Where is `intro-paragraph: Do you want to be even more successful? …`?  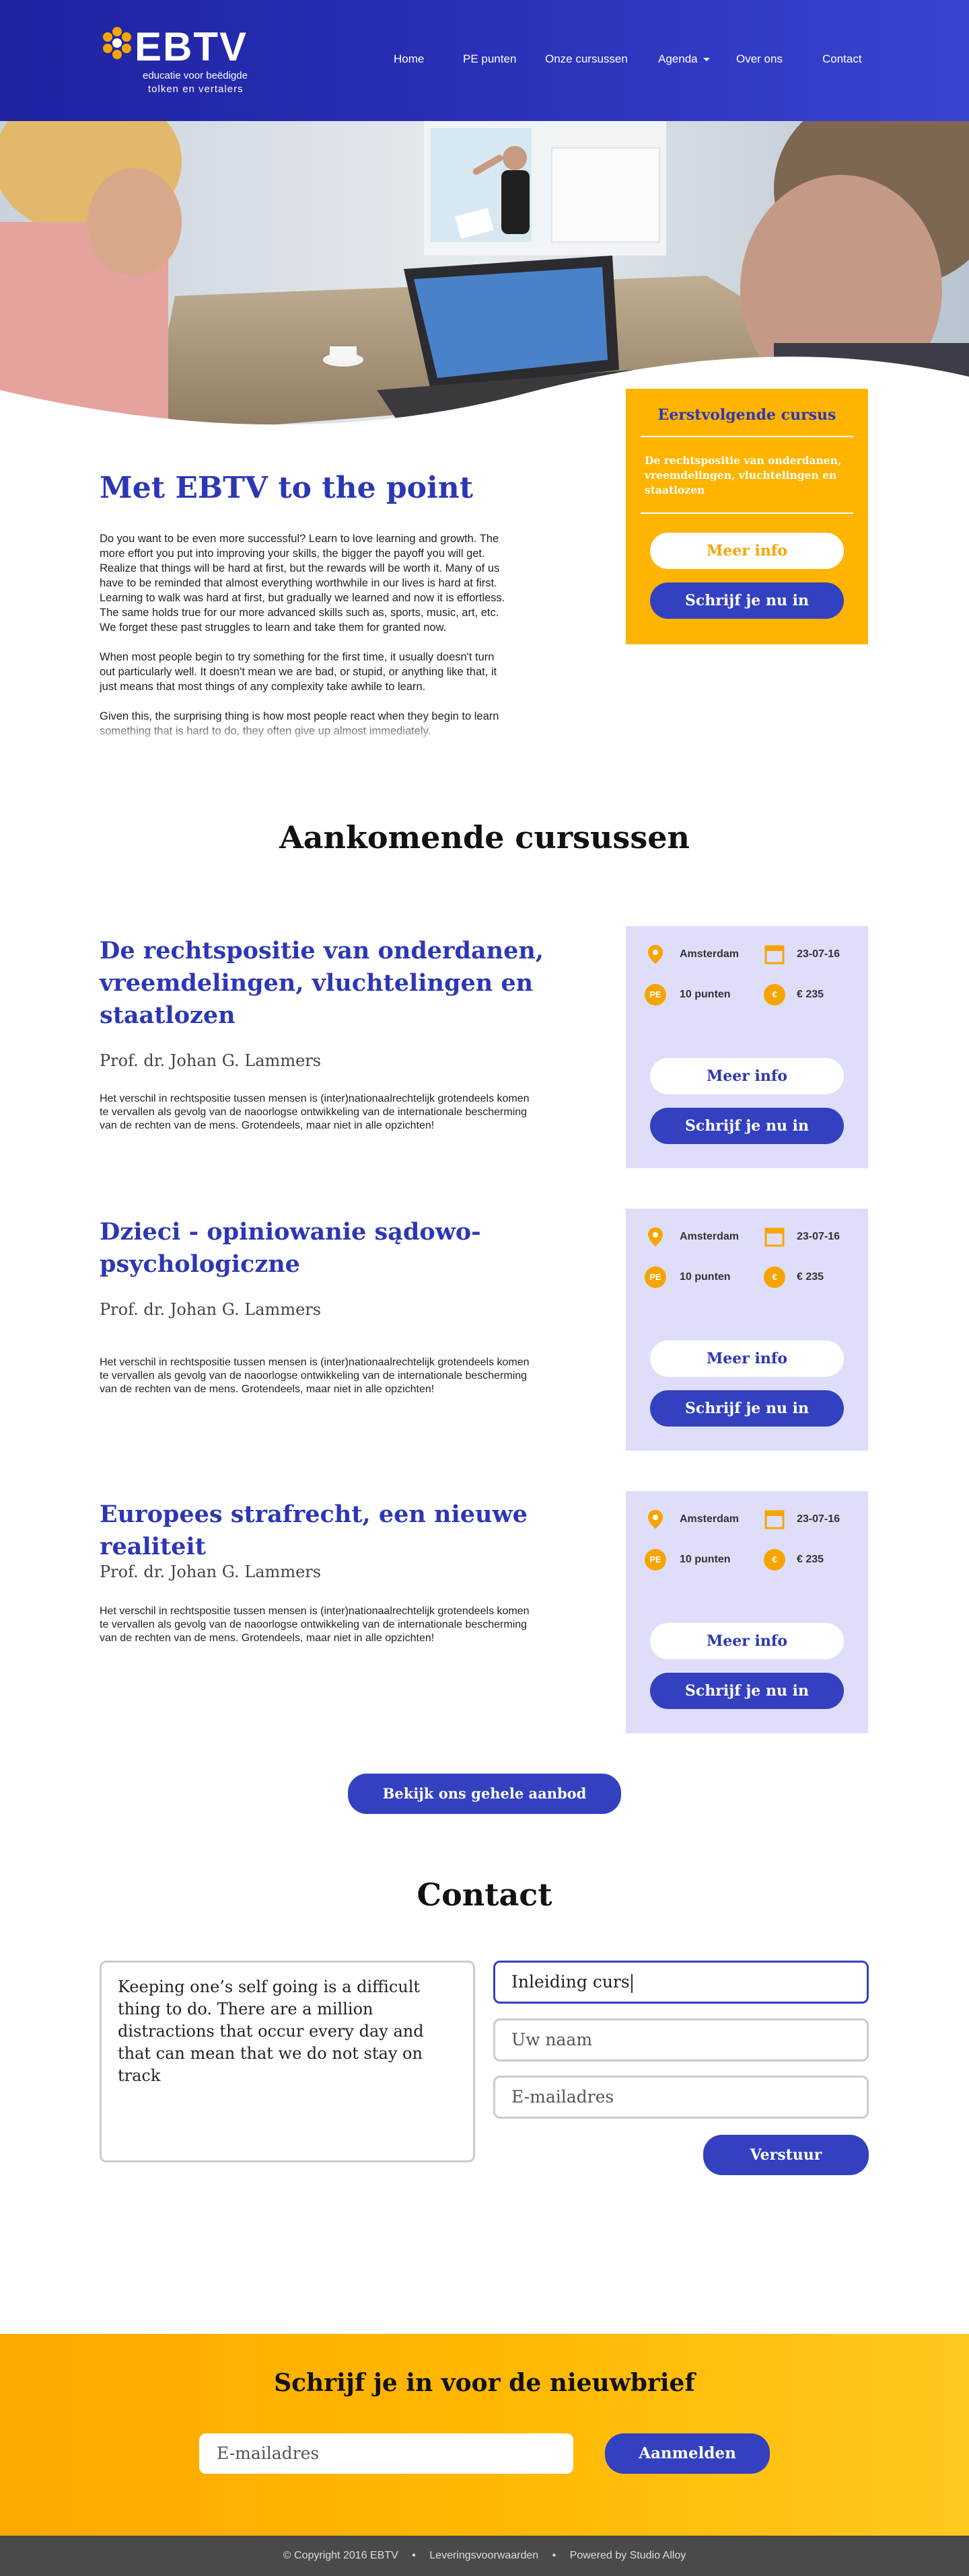
intro-paragraph: Do you want to be even more successful? … is located at coordinates (302, 583).